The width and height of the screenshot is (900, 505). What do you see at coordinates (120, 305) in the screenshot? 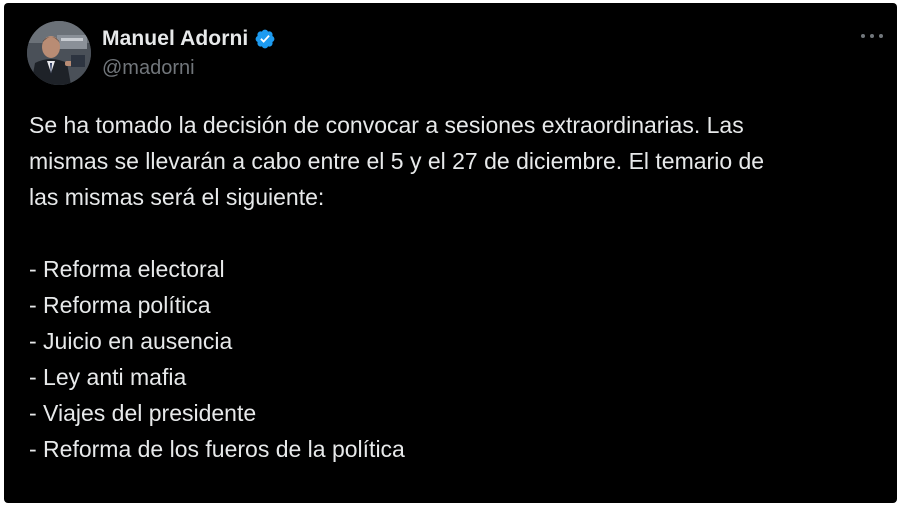
I see `topic-item: - Reforma política` at bounding box center [120, 305].